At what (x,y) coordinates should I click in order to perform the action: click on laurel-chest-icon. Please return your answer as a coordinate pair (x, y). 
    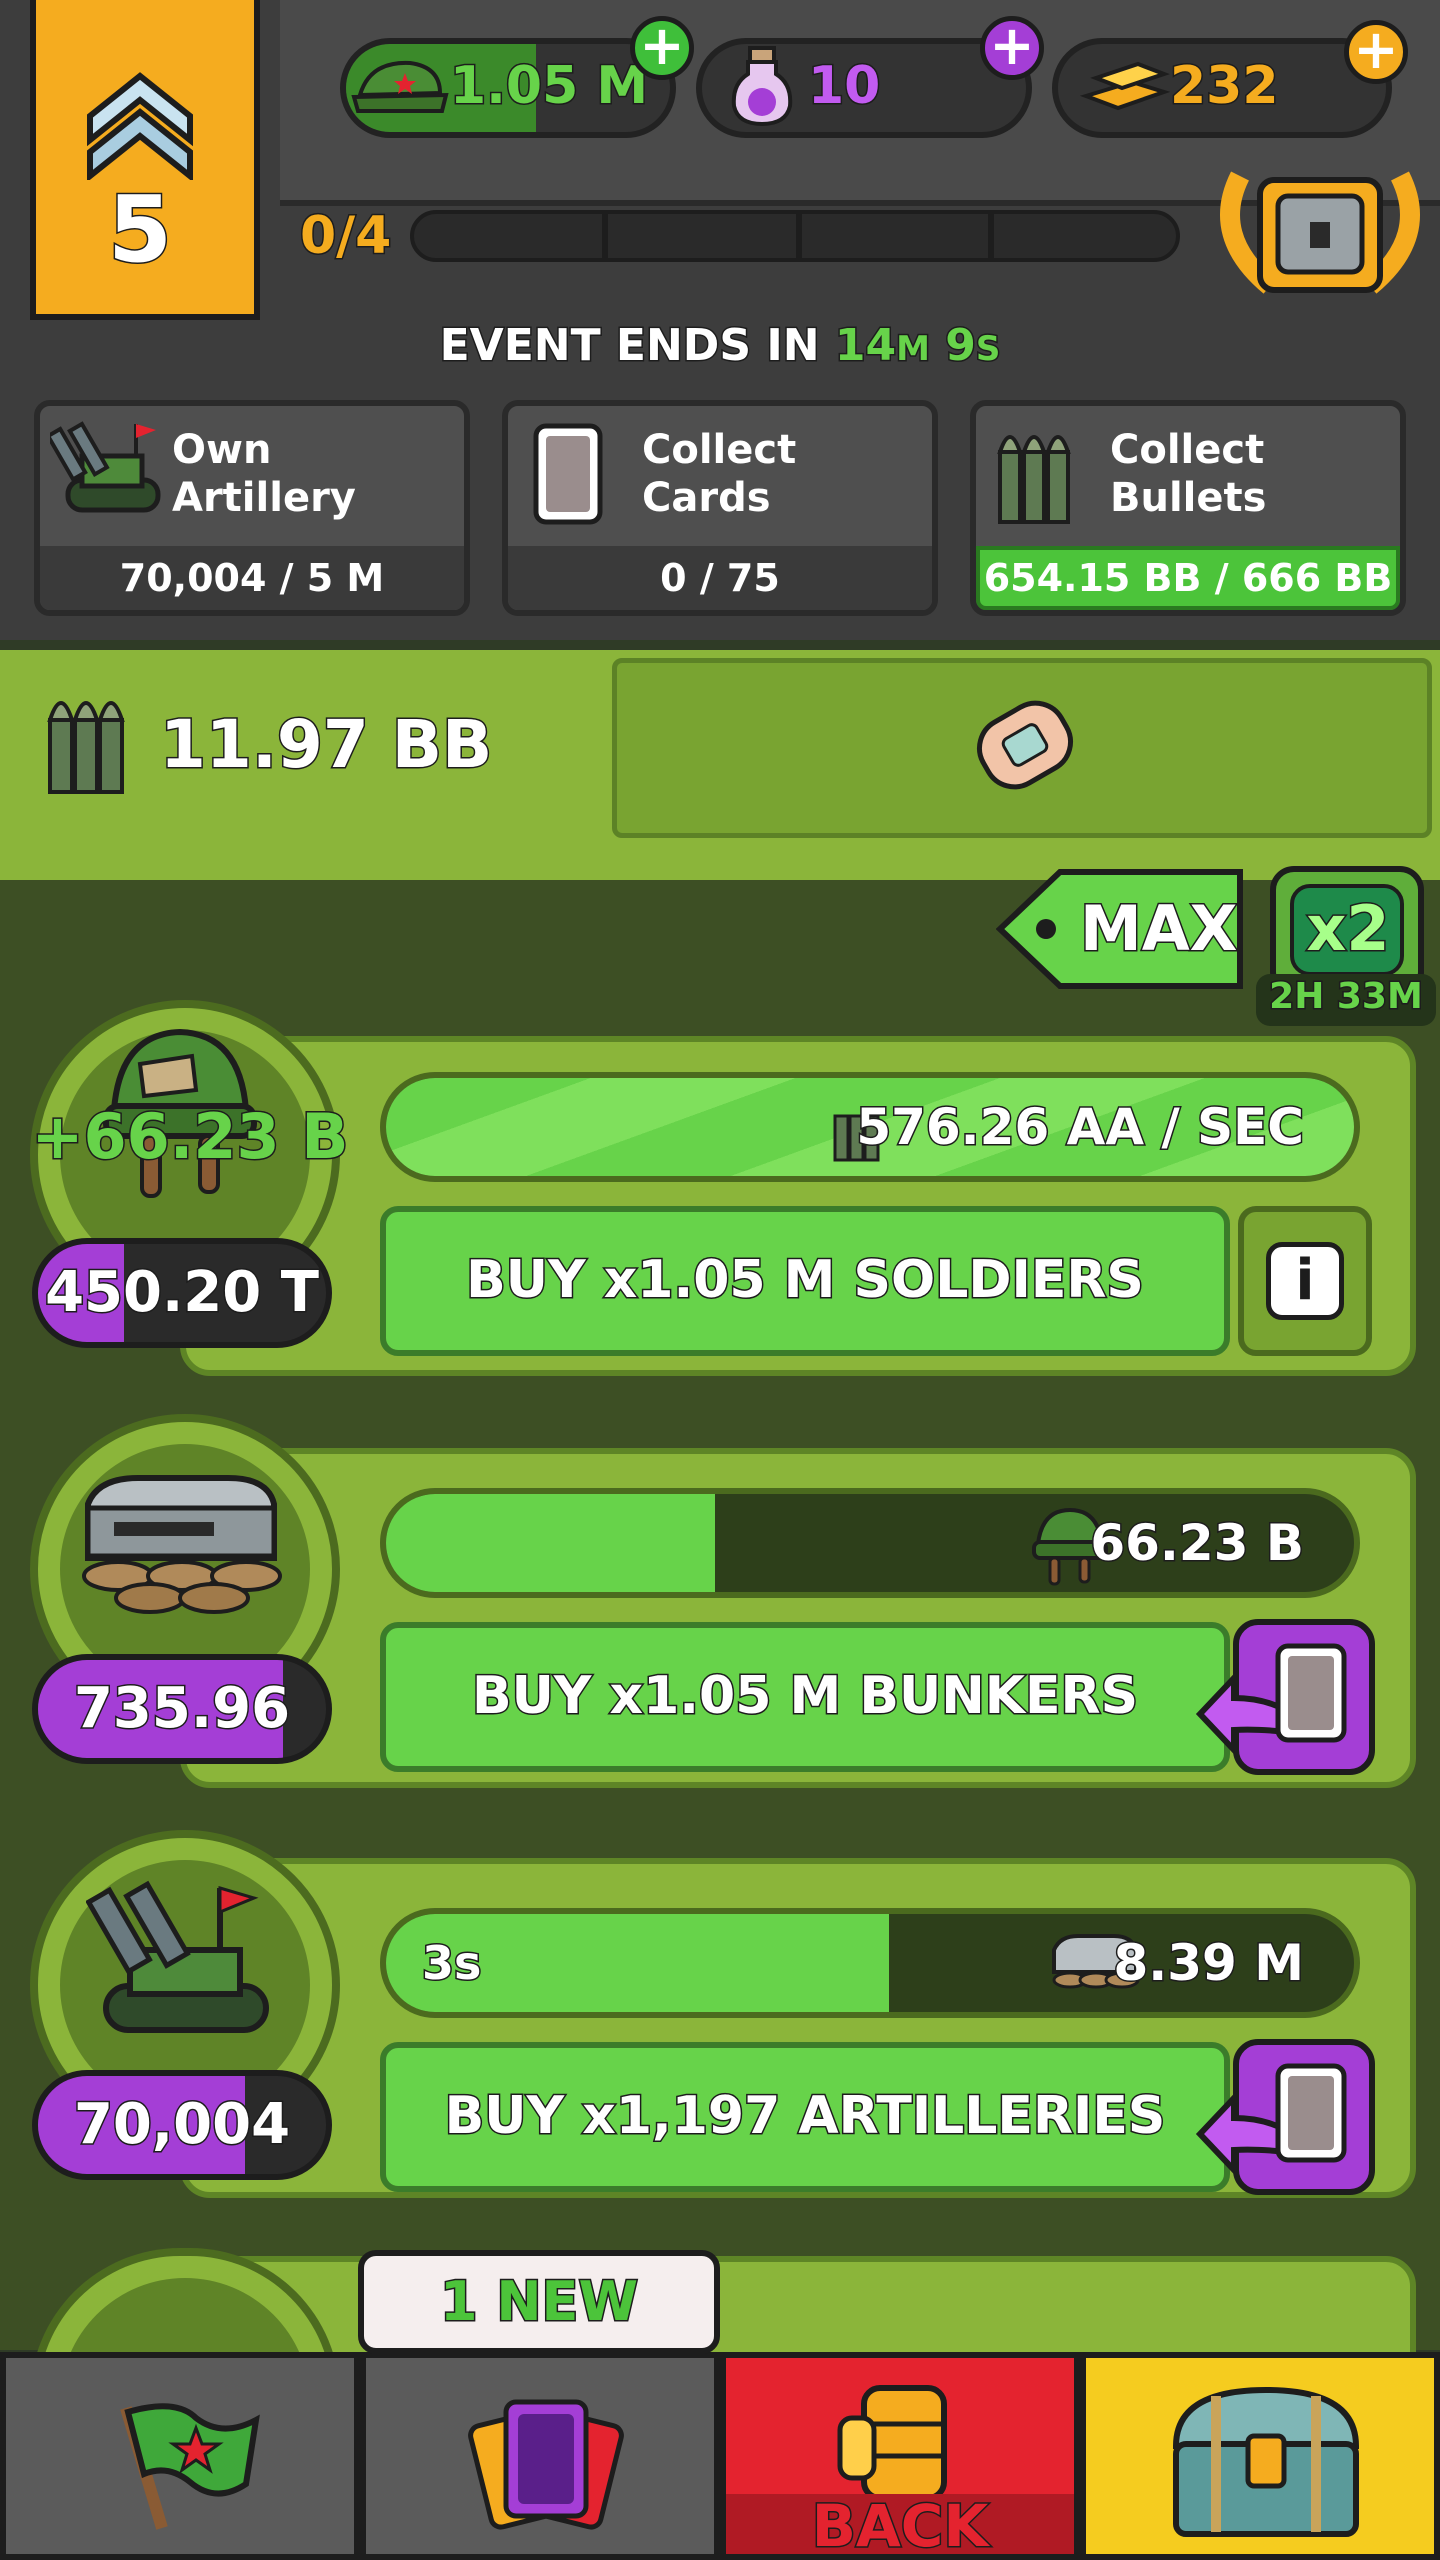
    Looking at the image, I should click on (1320, 232).